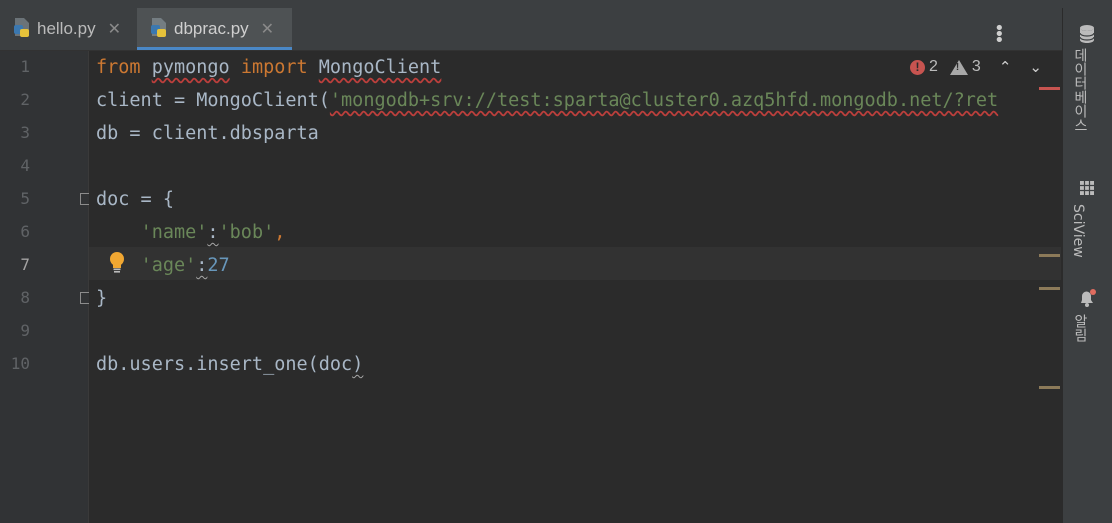  I want to click on current-line-highlight, so click(575, 263).